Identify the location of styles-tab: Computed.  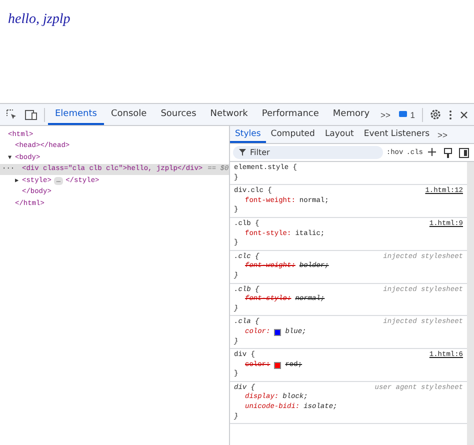
(293, 134).